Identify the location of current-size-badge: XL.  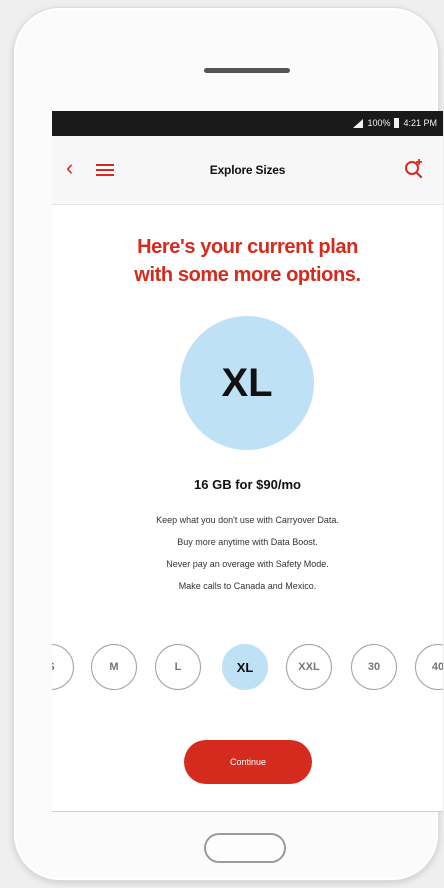
(247, 383).